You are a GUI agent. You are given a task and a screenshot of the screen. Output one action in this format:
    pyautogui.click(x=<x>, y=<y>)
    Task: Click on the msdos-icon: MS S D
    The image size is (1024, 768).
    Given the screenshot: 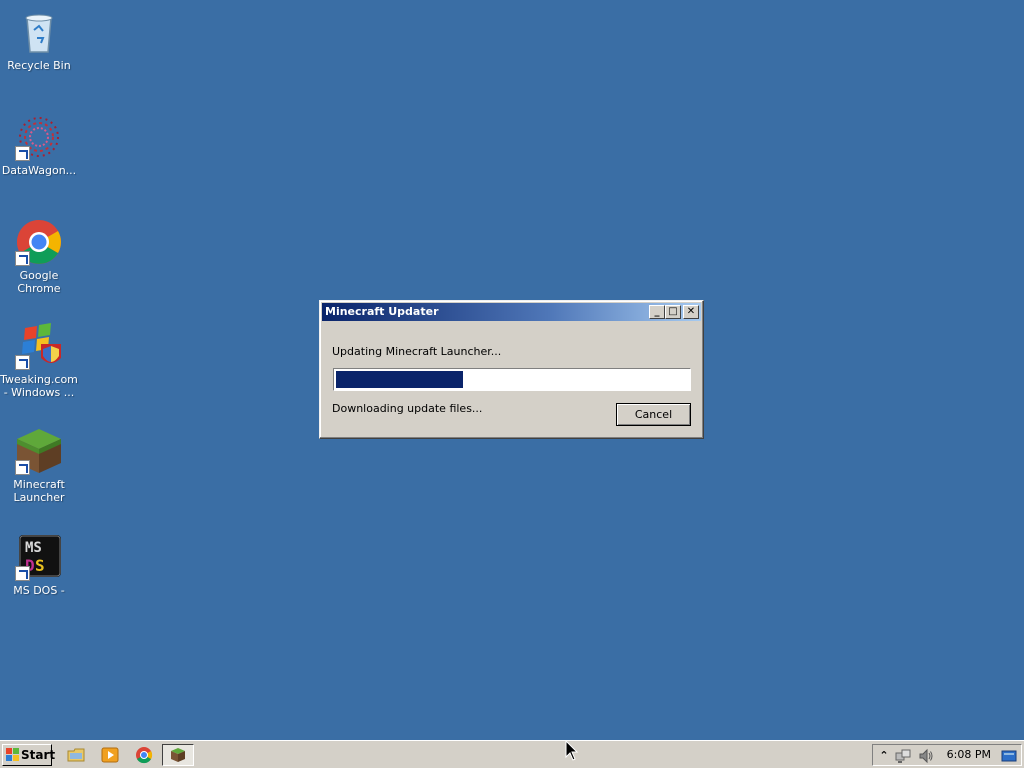 What is the action you would take?
    pyautogui.click(x=39, y=557)
    